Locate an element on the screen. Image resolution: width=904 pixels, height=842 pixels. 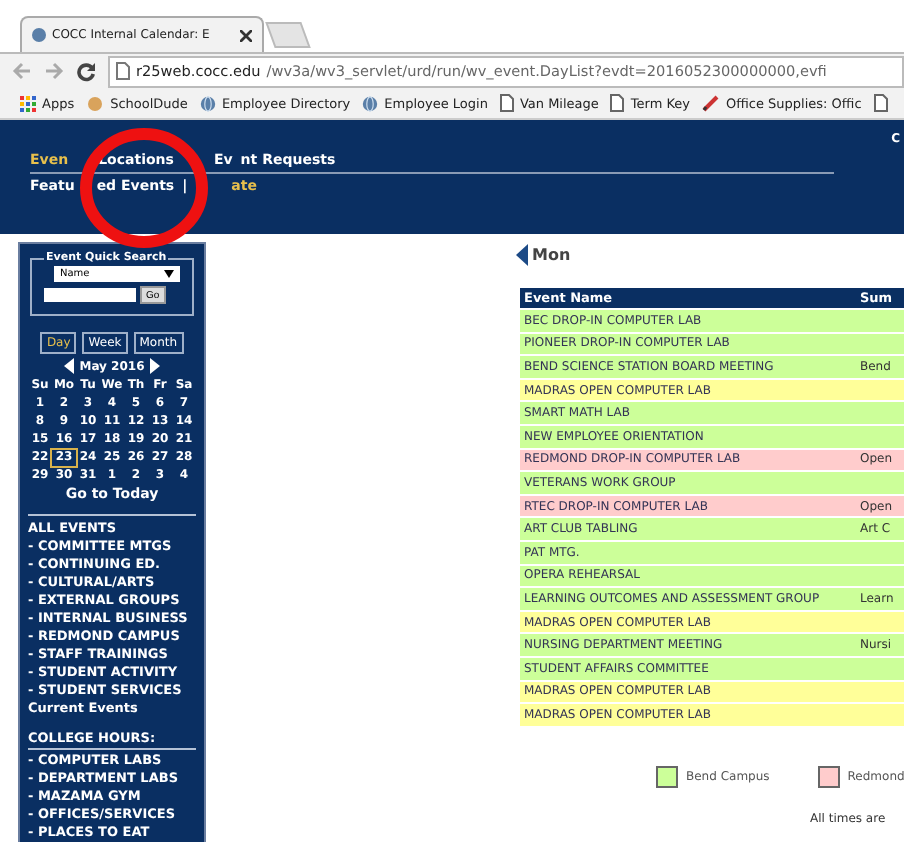
cookie-icon is located at coordinates (95, 103).